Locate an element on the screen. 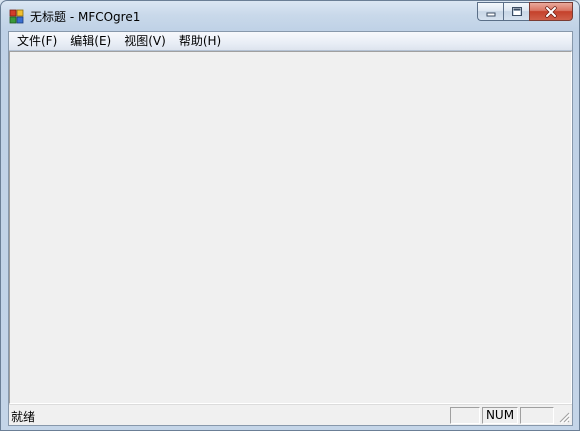  scroll-indicator is located at coordinates (537, 415).